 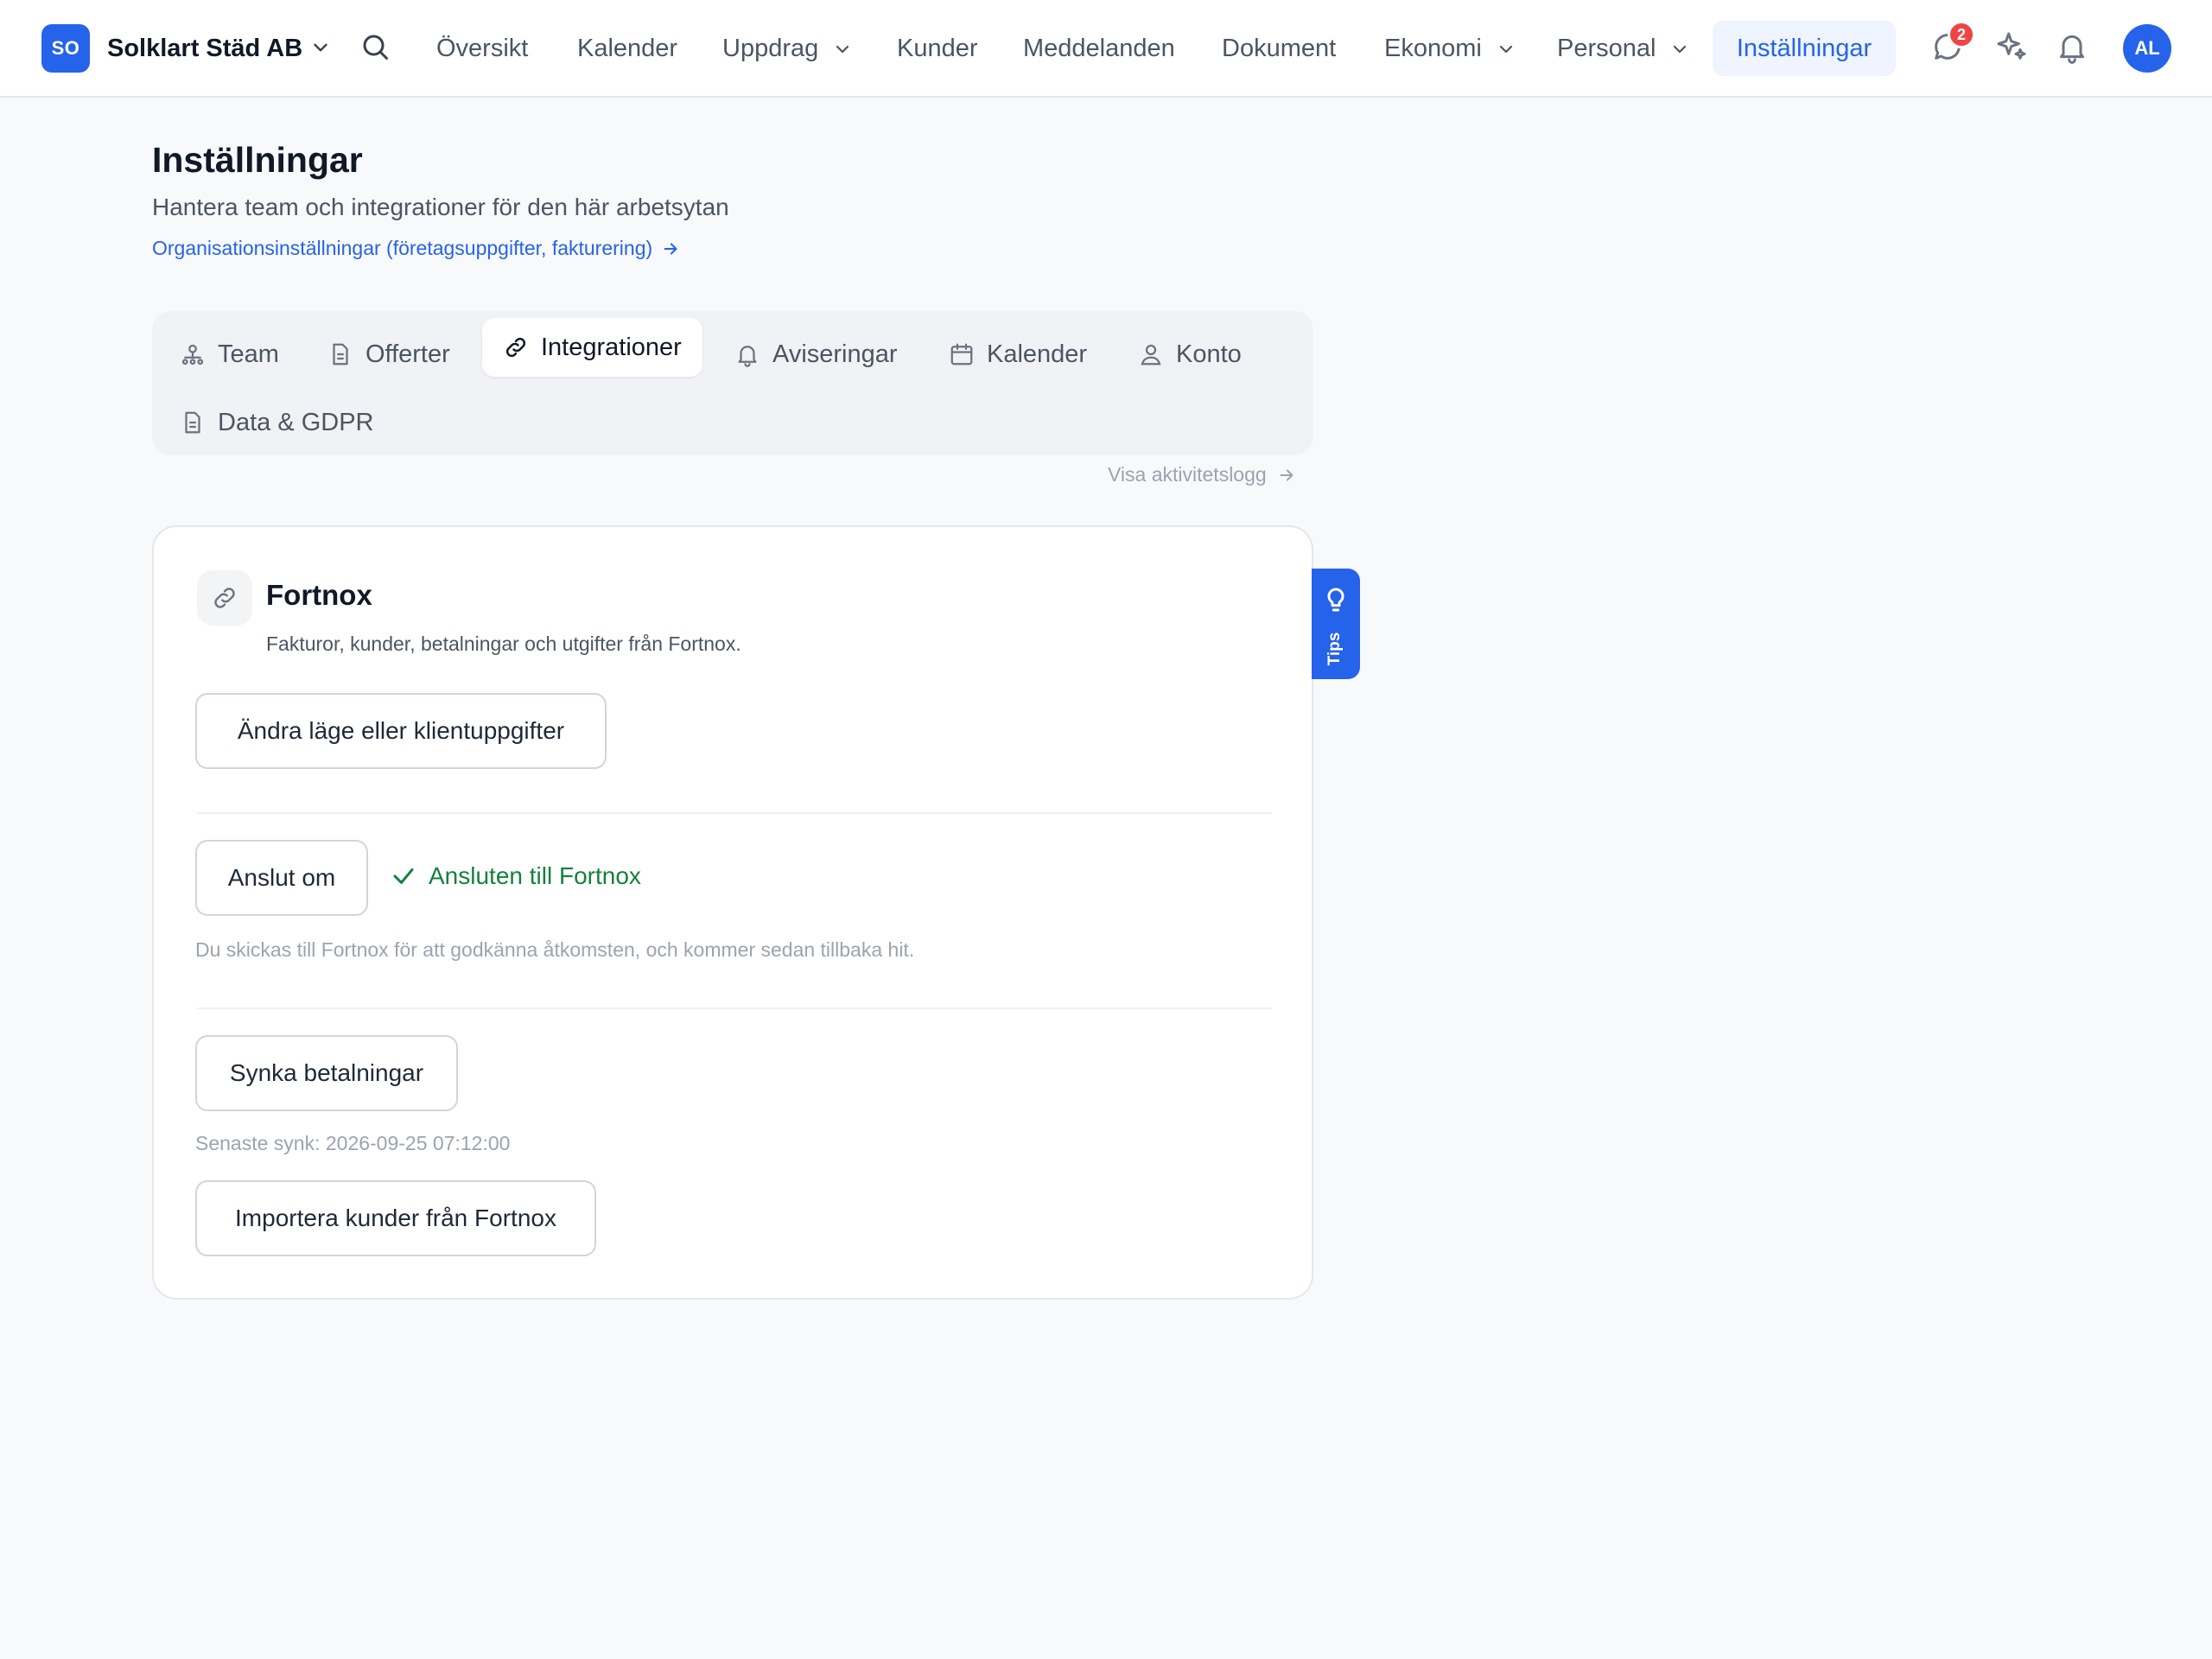 What do you see at coordinates (1433, 48) in the screenshot?
I see `nav-ekonomi-label: Ekonomi` at bounding box center [1433, 48].